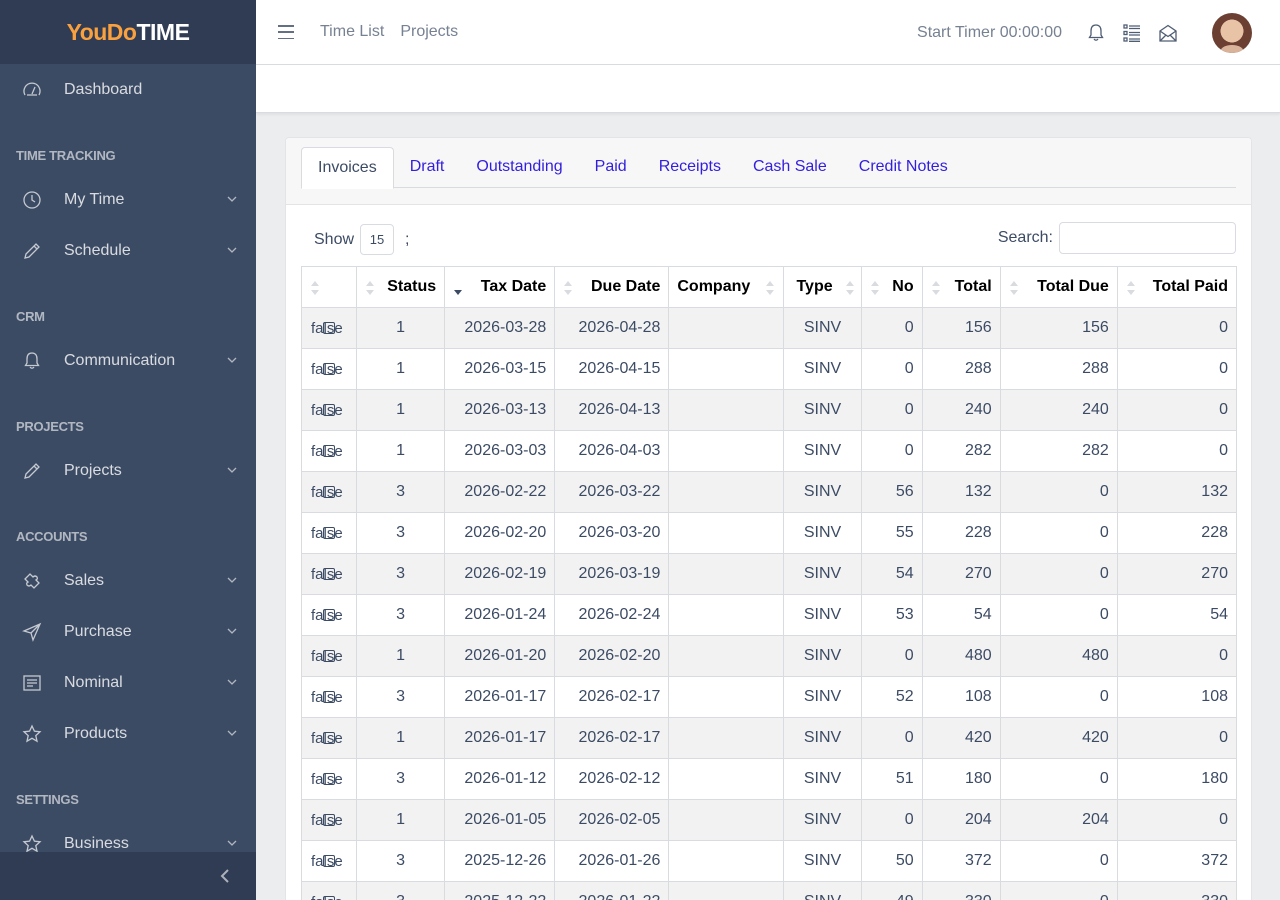 This screenshot has height=900, width=1280. What do you see at coordinates (401, 287) in the screenshot?
I see `column-header-status: Status` at bounding box center [401, 287].